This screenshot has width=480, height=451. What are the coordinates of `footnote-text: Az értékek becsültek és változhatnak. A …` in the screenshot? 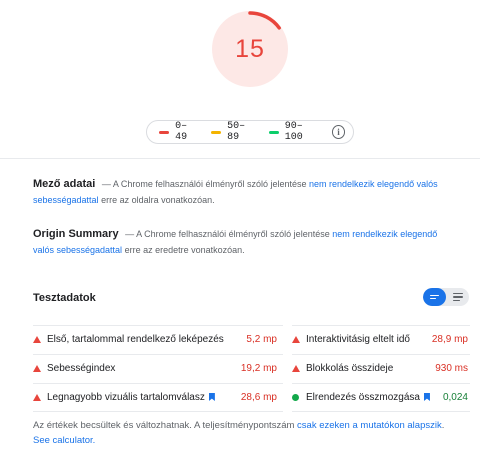 It's located at (164, 425).